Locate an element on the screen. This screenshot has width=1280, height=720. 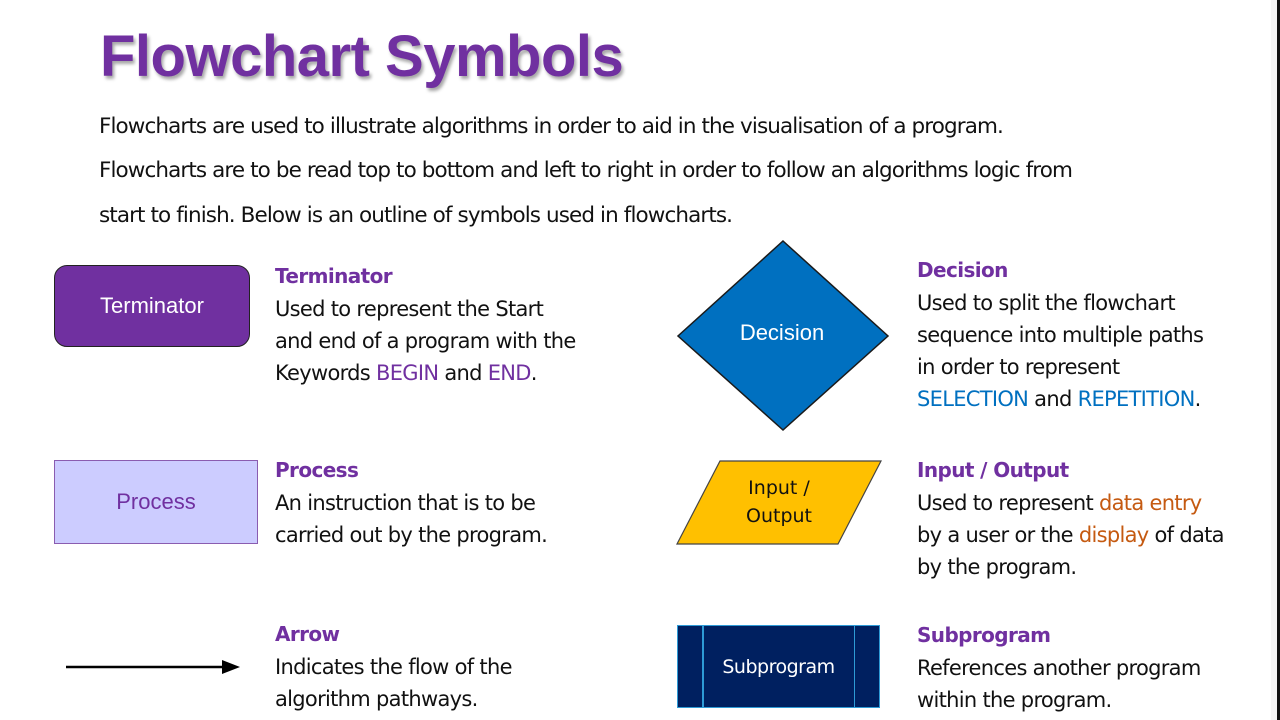
io-desc-line: by the program. is located at coordinates (997, 567).